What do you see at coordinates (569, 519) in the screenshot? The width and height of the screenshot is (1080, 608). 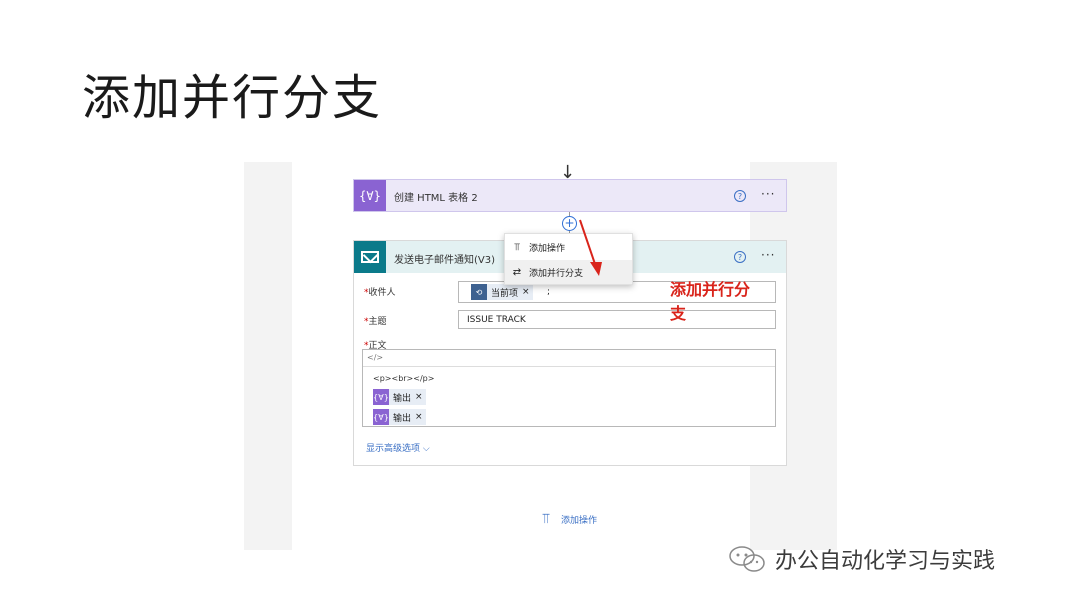 I see `add-action-button: ⫪ 添加操作` at bounding box center [569, 519].